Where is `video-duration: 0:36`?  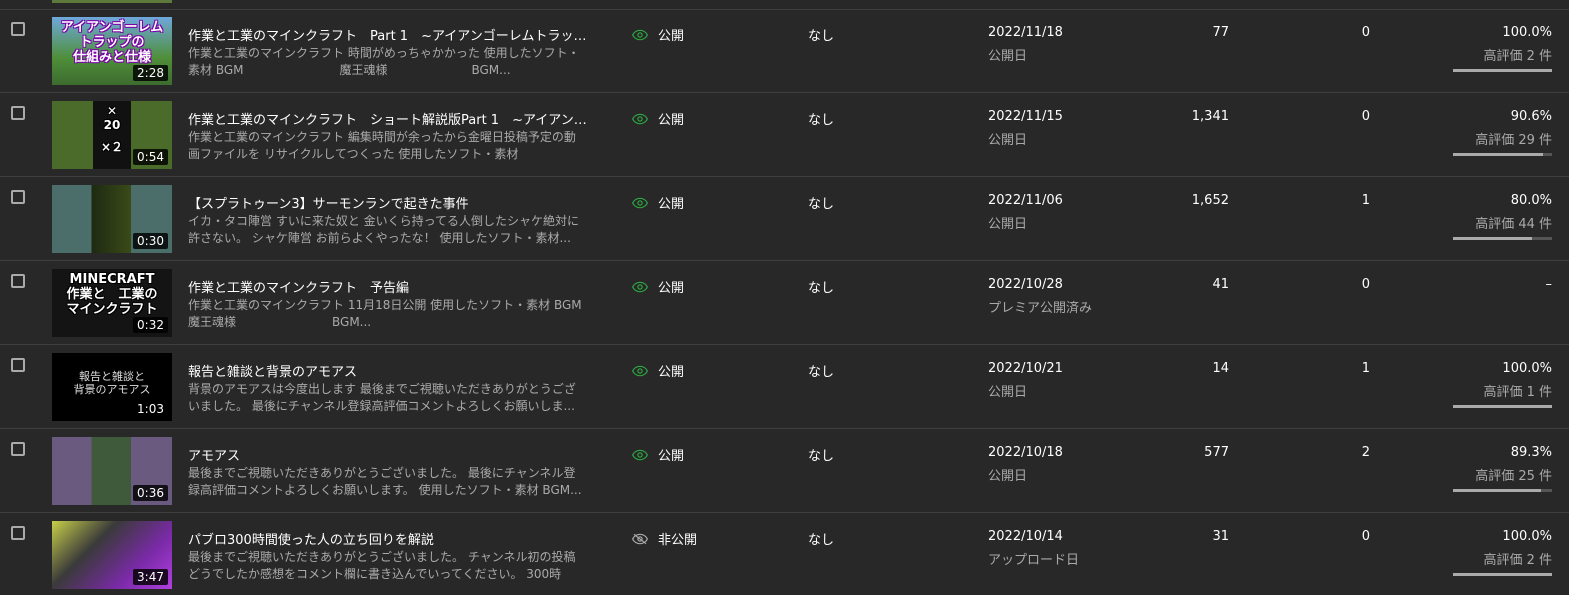 video-duration: 0:36 is located at coordinates (150, 493).